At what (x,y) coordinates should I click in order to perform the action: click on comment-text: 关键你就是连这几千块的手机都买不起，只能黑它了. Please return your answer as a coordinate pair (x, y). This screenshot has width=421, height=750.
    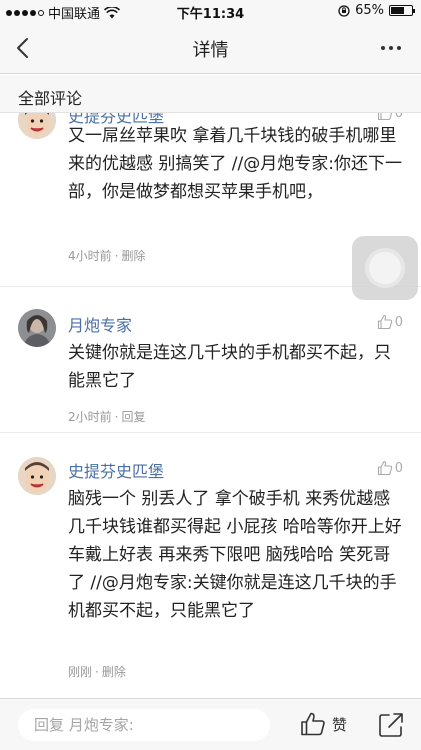
    Looking at the image, I should click on (229, 367).